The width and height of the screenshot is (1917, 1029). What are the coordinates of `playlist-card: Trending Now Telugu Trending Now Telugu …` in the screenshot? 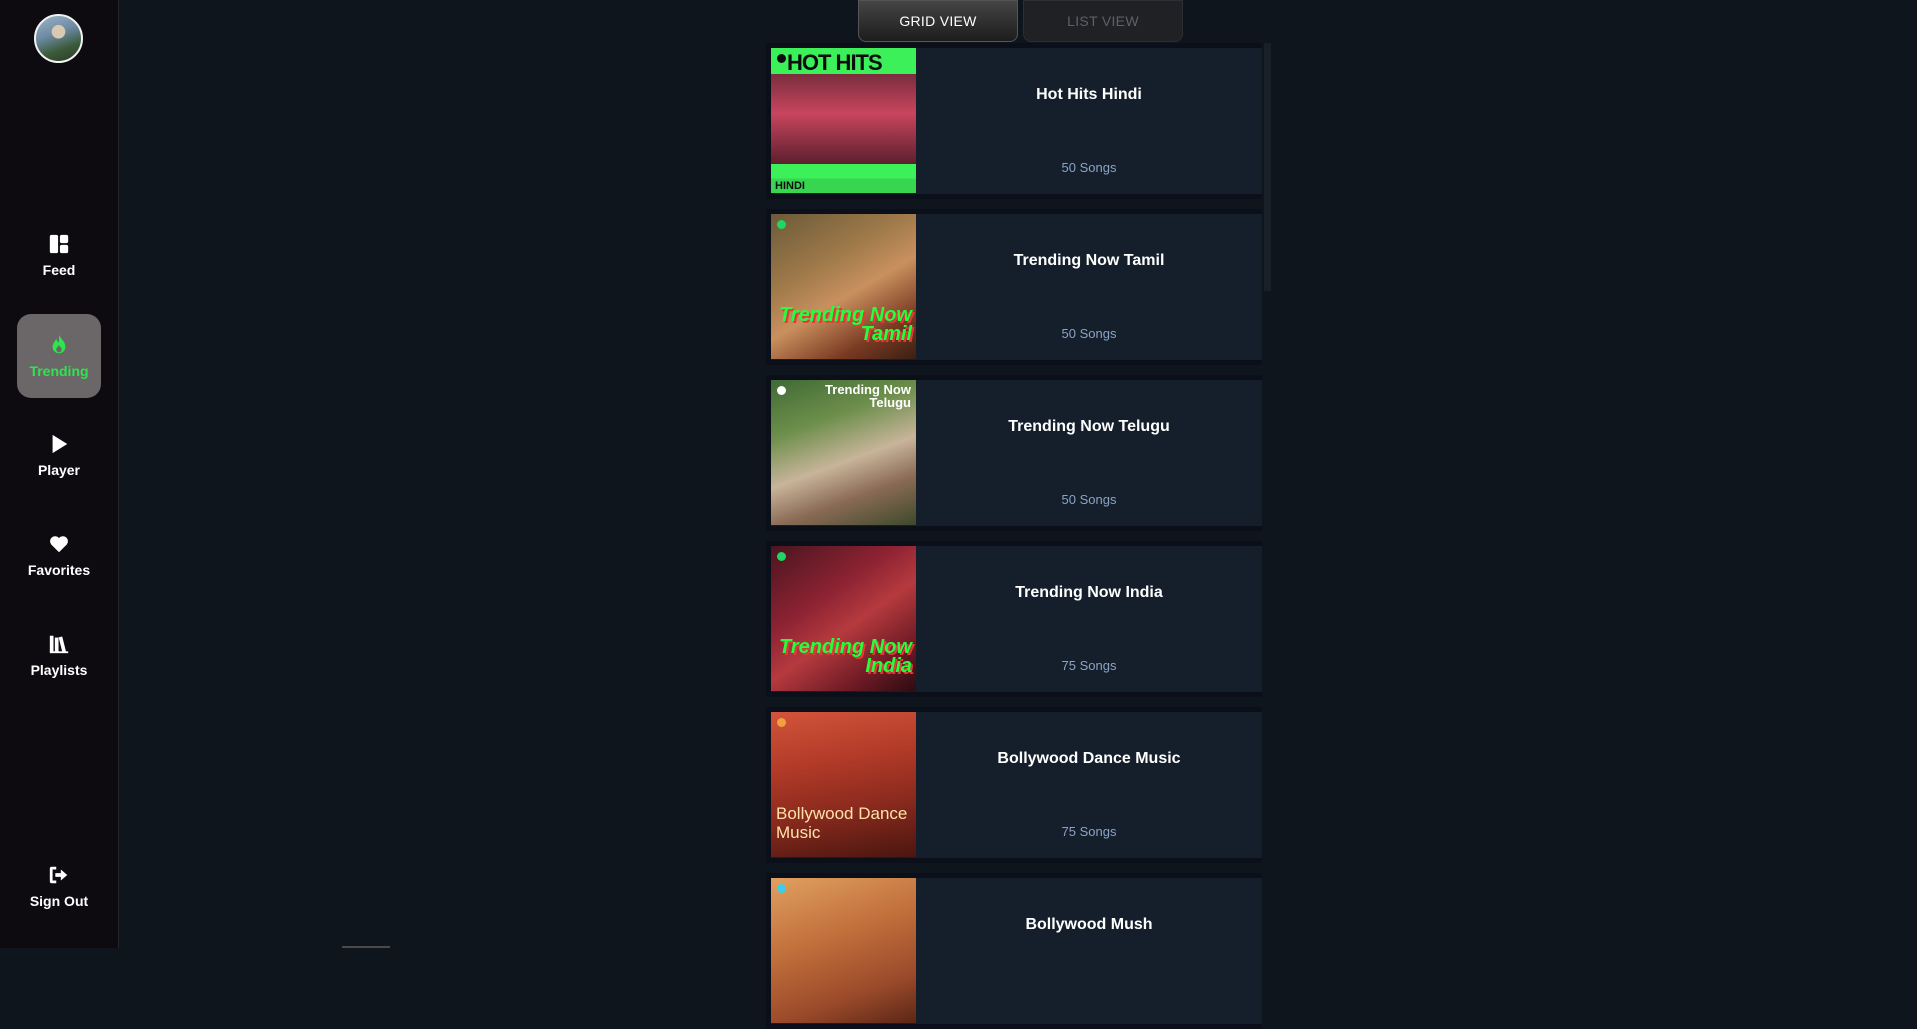 It's located at (1014, 453).